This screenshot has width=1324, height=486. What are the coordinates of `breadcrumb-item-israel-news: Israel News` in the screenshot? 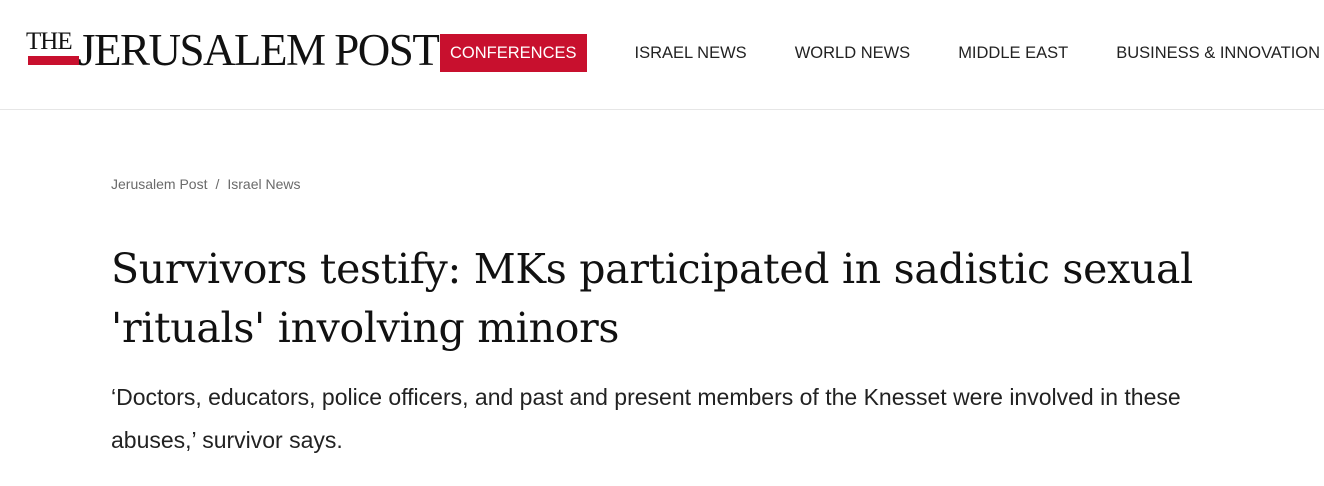 It's located at (263, 184).